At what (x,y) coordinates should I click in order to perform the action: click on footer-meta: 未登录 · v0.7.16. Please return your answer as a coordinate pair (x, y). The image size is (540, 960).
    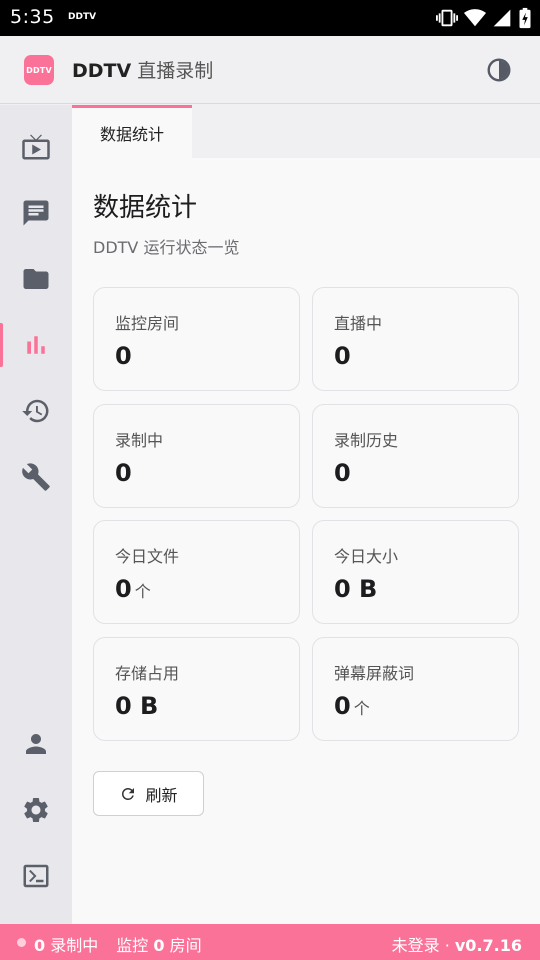
    Looking at the image, I should click on (457, 944).